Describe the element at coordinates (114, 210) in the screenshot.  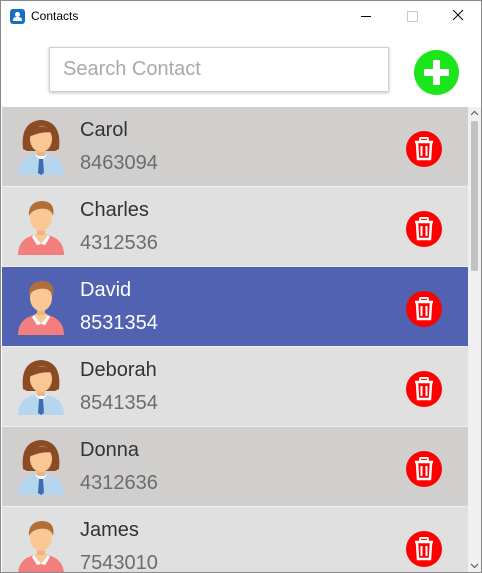
I see `contact-name: Charles` at that location.